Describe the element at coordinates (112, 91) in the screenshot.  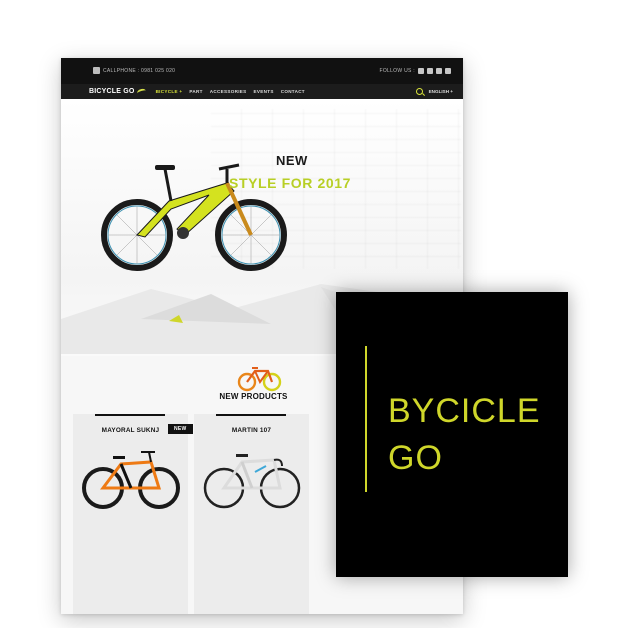
I see `logo-text: BICYCLE GO` at that location.